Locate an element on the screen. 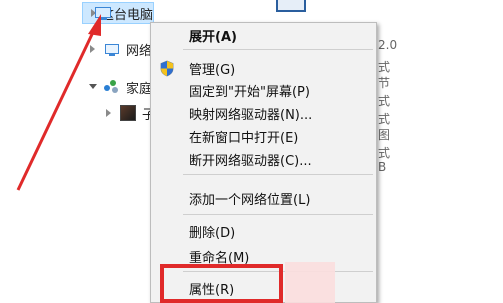  nav-item-homegroup: 家庭 is located at coordinates (120, 87).